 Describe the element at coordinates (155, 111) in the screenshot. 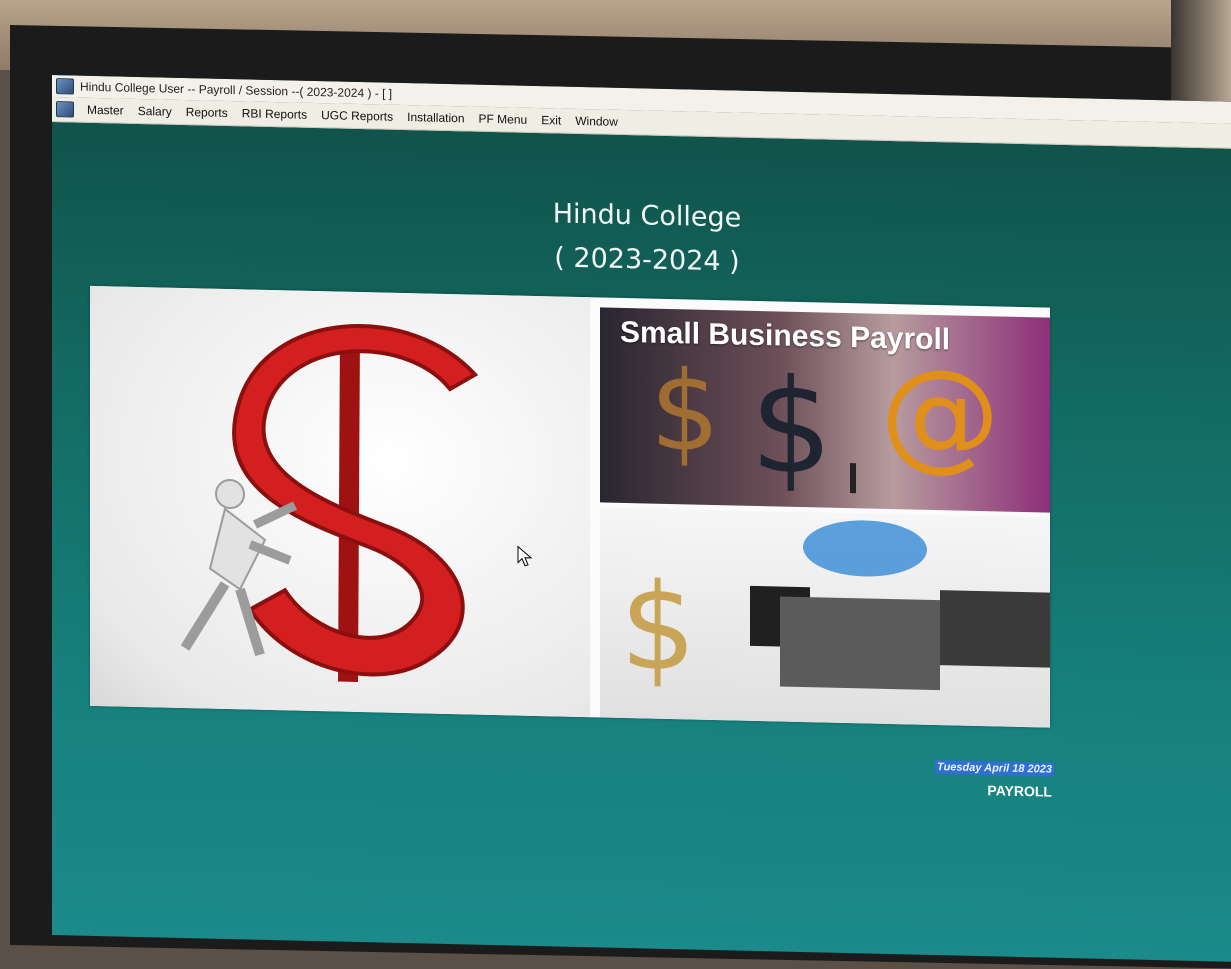

I see `menu-salary: Salary` at that location.